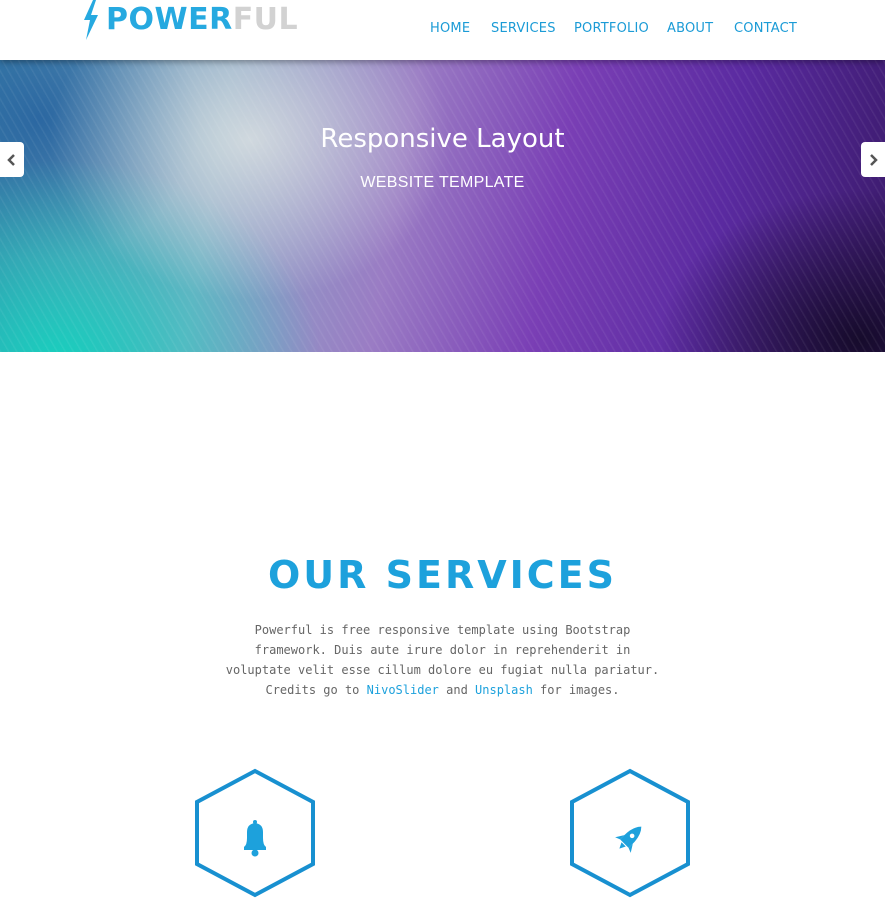  What do you see at coordinates (450, 28) in the screenshot?
I see `nav-home: HOME` at bounding box center [450, 28].